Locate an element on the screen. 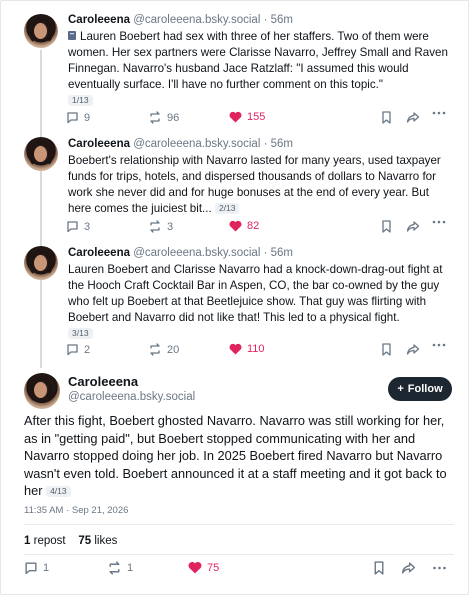 This screenshot has height=595, width=469. repost-button: 3 is located at coordinates (160, 226).